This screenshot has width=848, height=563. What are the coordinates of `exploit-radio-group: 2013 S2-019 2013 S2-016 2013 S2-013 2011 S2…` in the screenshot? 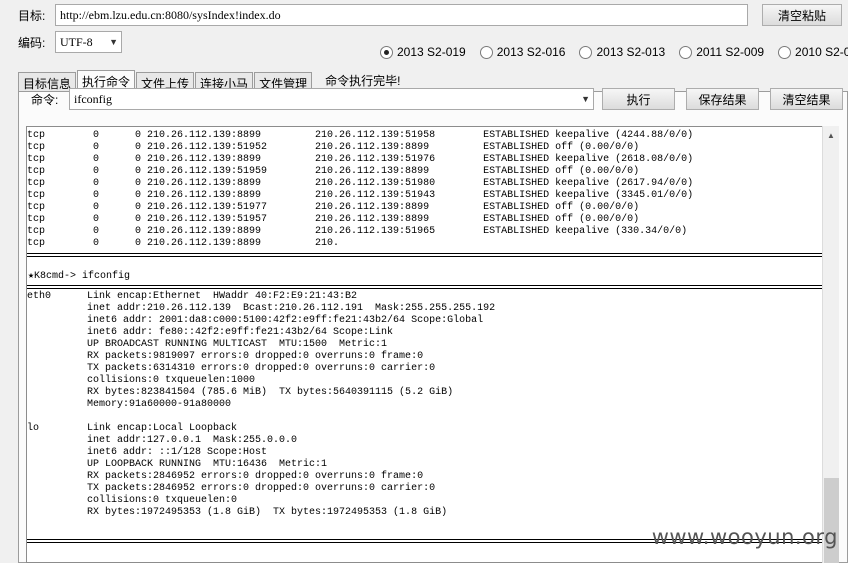 It's located at (614, 52).